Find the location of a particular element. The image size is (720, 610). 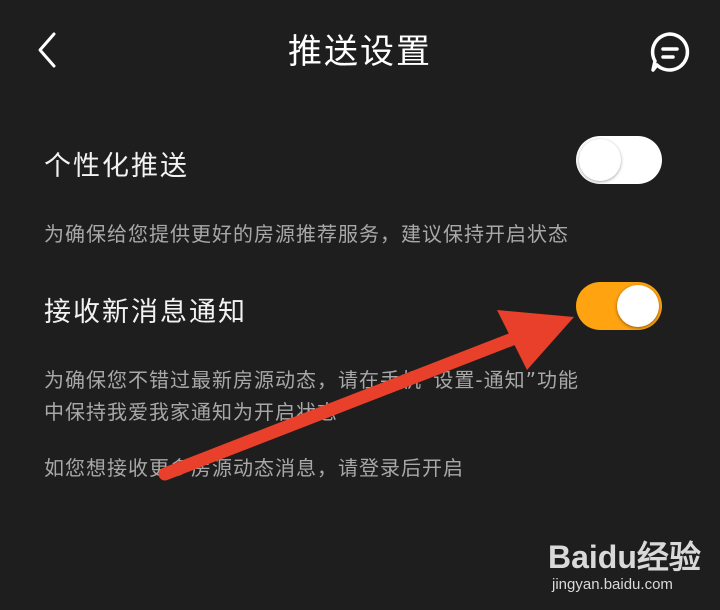

description-line: 为确保您不错过最新房源动态，请在手机“设置-通知”功能 is located at coordinates (311, 380).